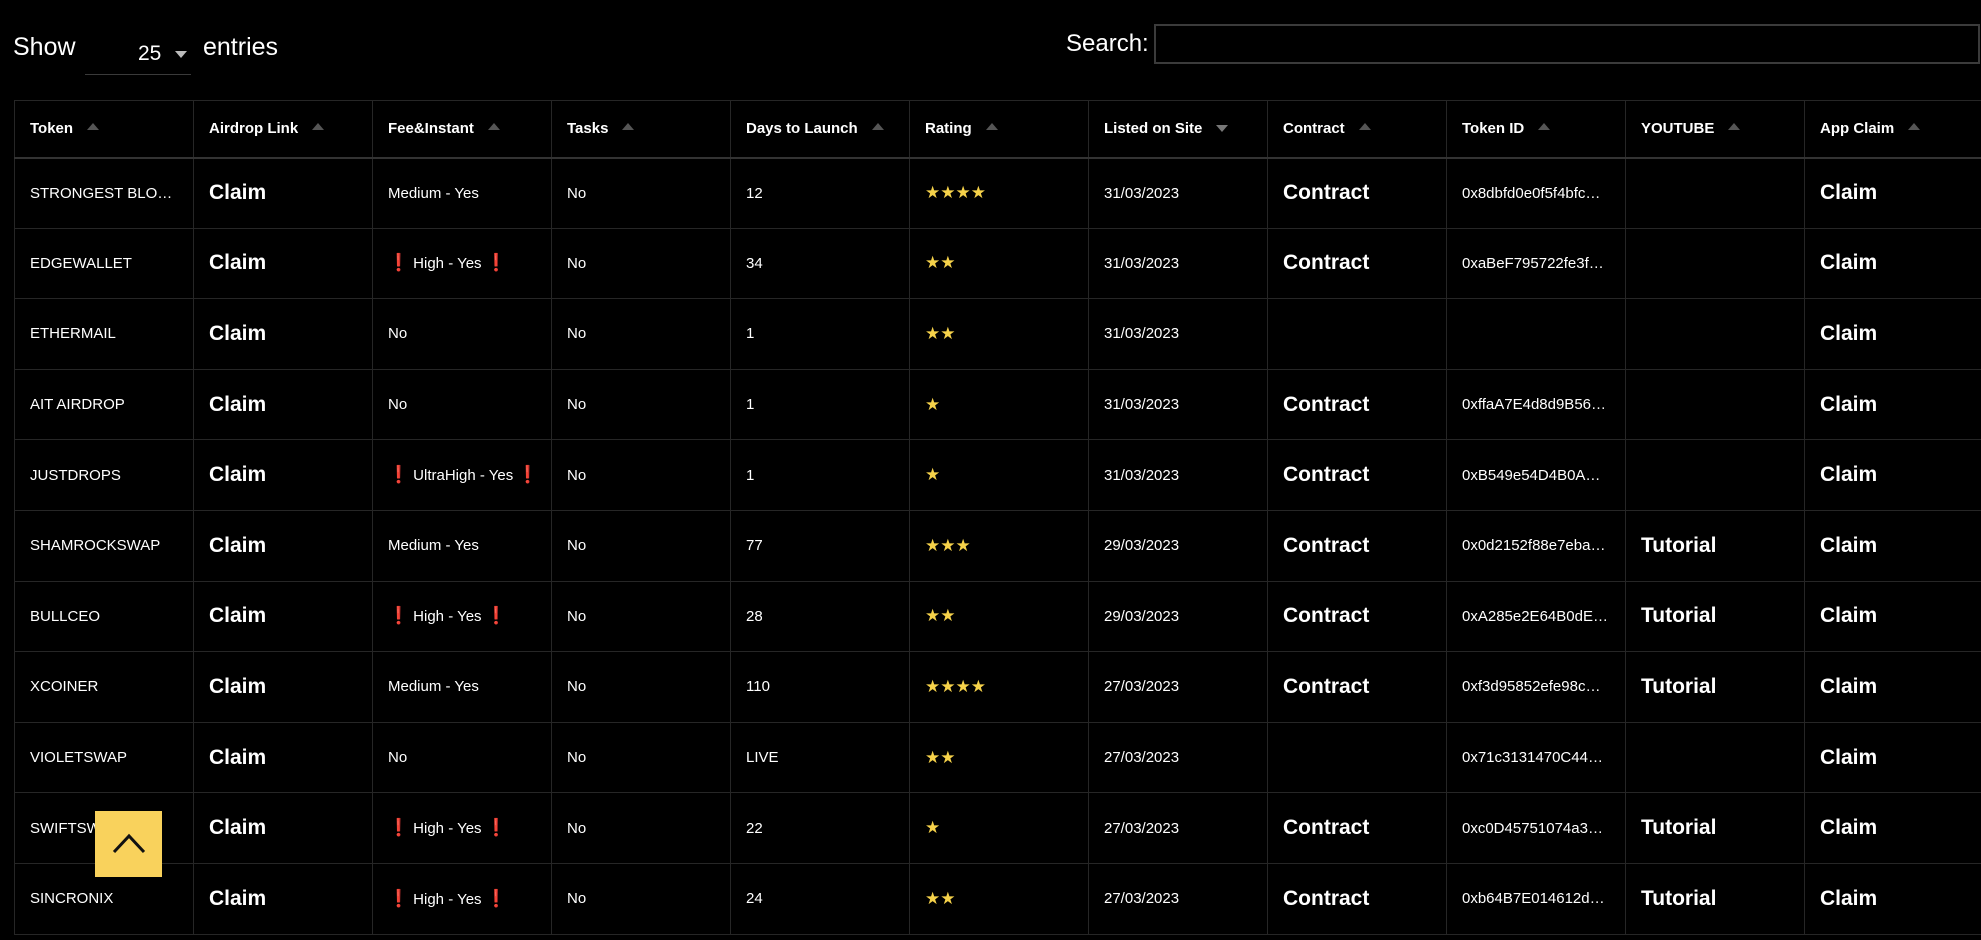  I want to click on token-cell-text: JUSTDROPS, so click(75, 475).